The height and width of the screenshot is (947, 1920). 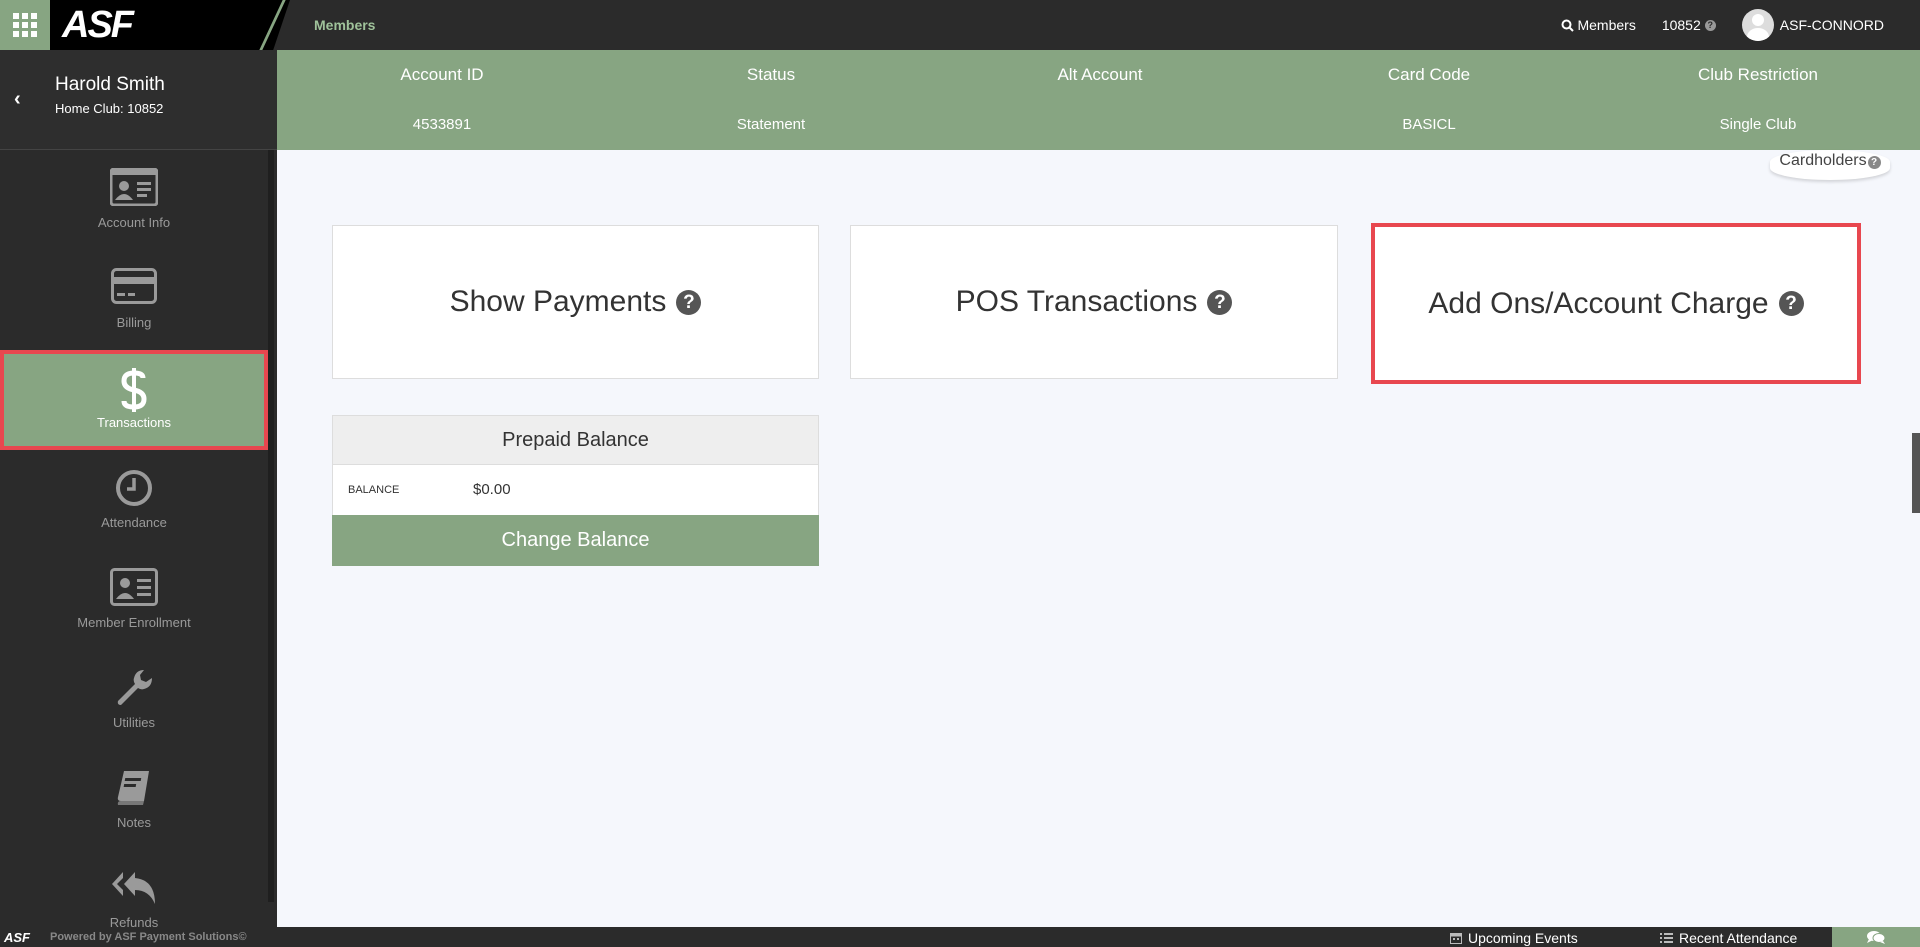 What do you see at coordinates (771, 74) in the screenshot?
I see `status-label: Status` at bounding box center [771, 74].